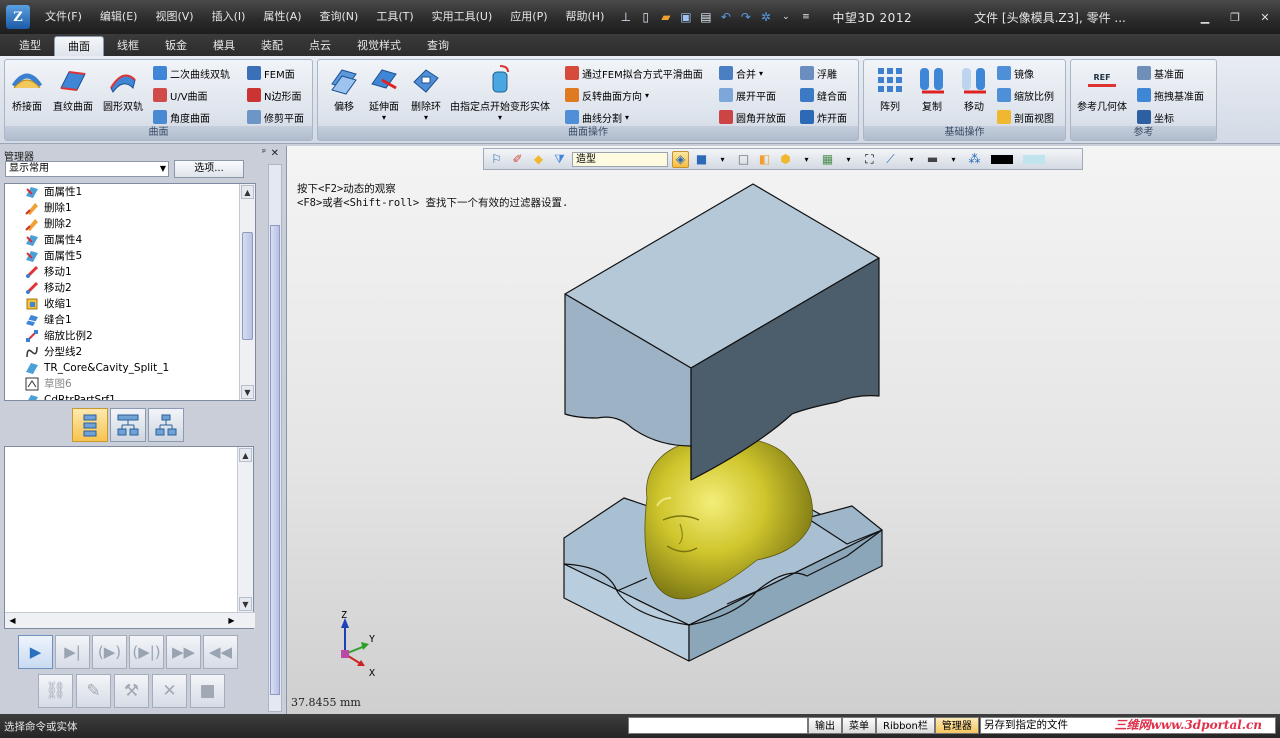 Image resolution: width=1280 pixels, height=738 pixels. What do you see at coordinates (1170, 95) in the screenshot?
I see `drag-datum-button: 拖拽基准面` at bounding box center [1170, 95].